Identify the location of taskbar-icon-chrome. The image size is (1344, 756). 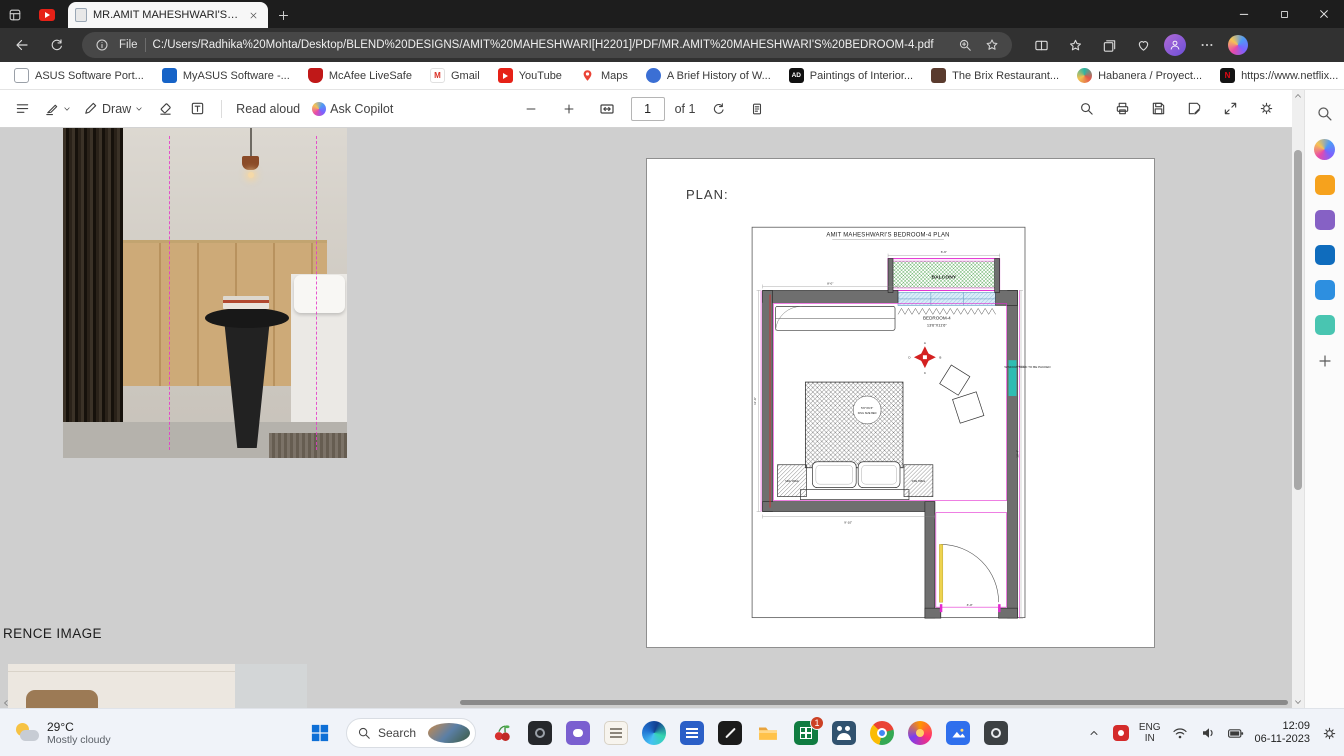
(882, 733).